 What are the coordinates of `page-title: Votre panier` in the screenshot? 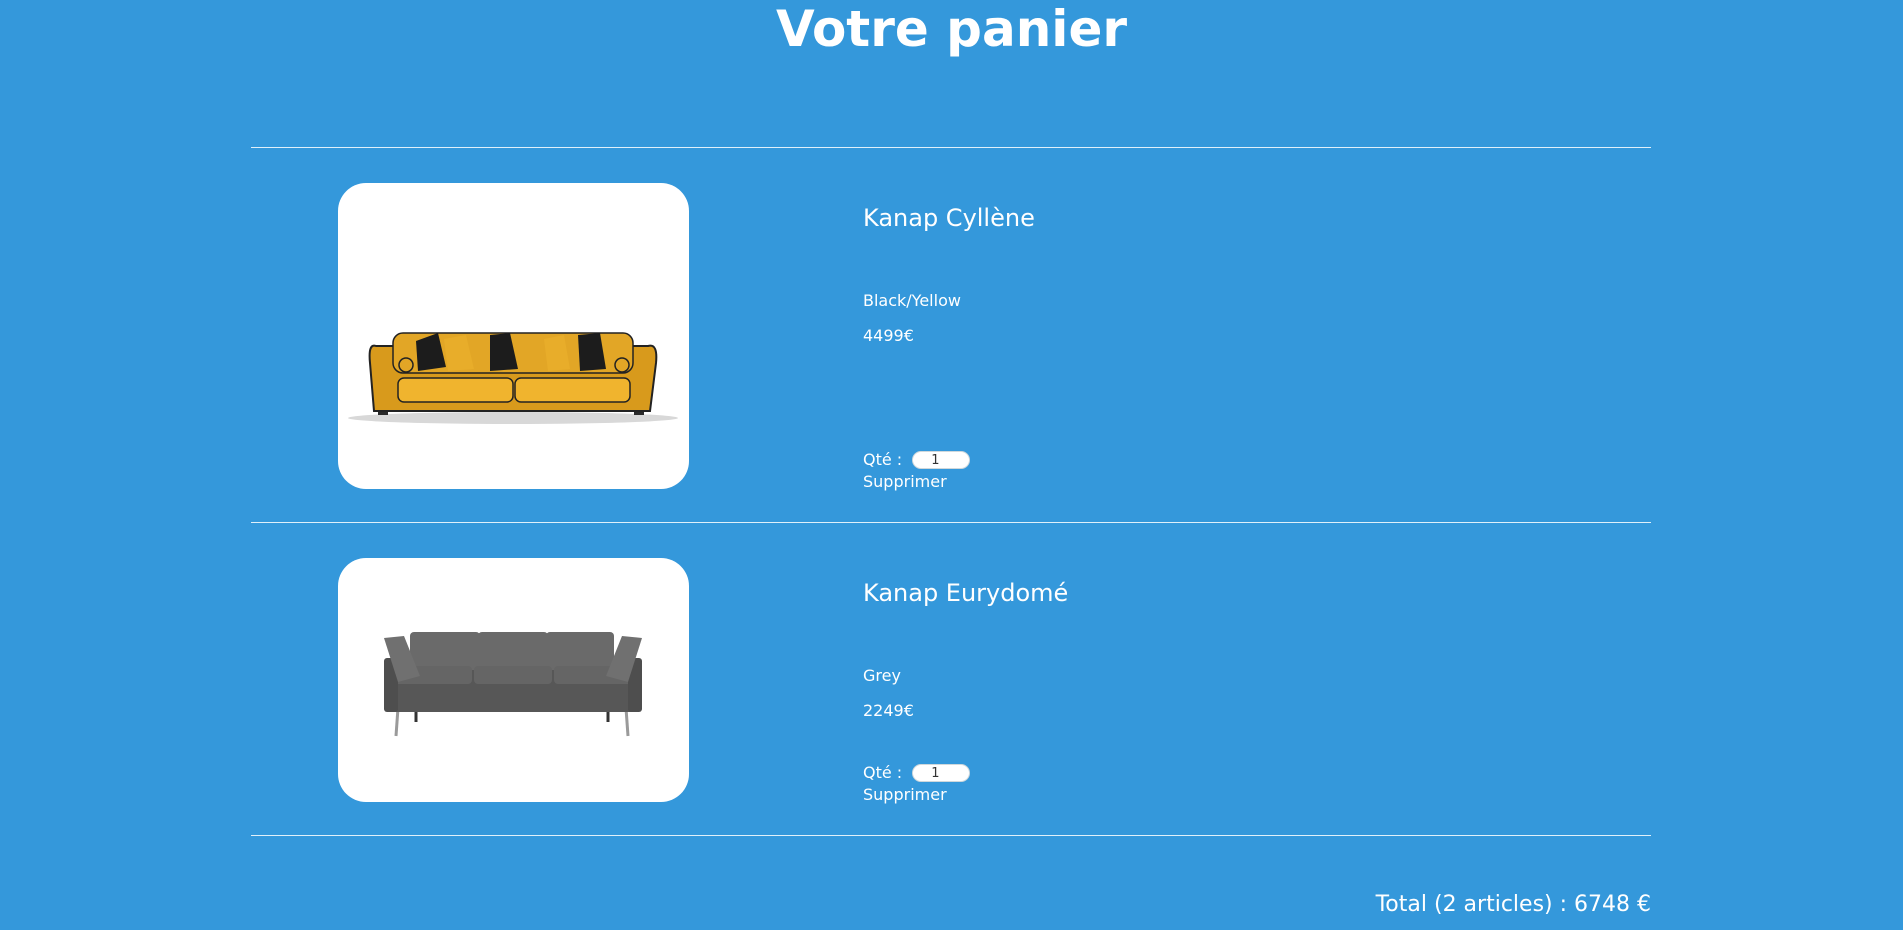 It's located at (951, 29).